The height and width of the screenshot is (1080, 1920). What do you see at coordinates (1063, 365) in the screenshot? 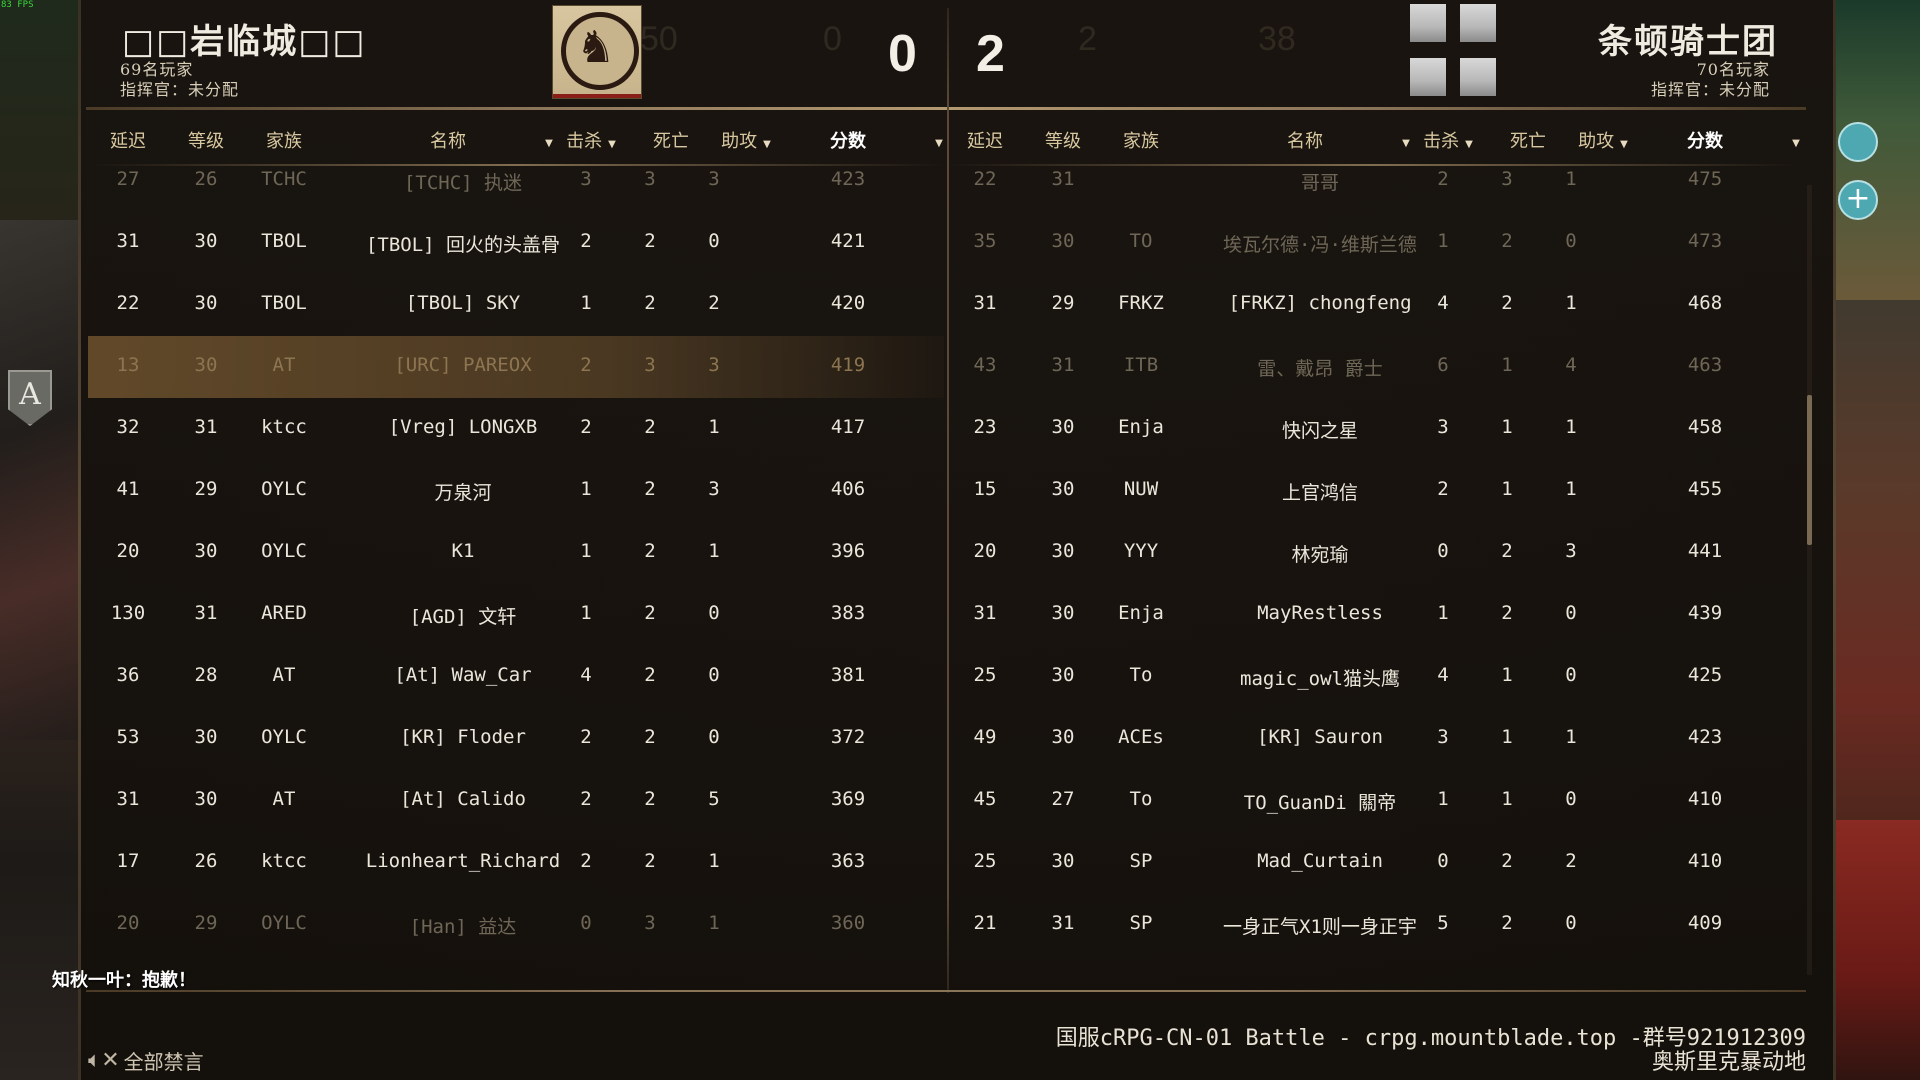
I see `cell-level: 31` at bounding box center [1063, 365].